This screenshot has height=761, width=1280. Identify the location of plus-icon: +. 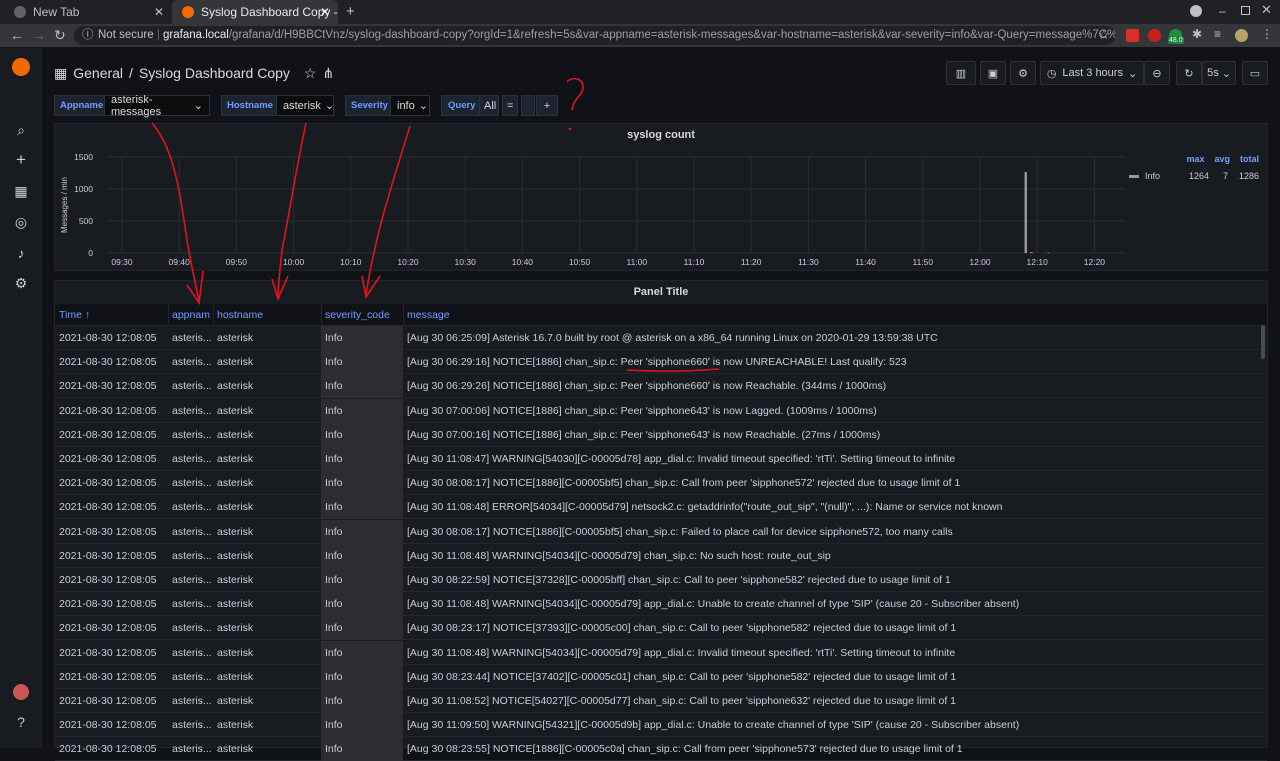
(21, 159).